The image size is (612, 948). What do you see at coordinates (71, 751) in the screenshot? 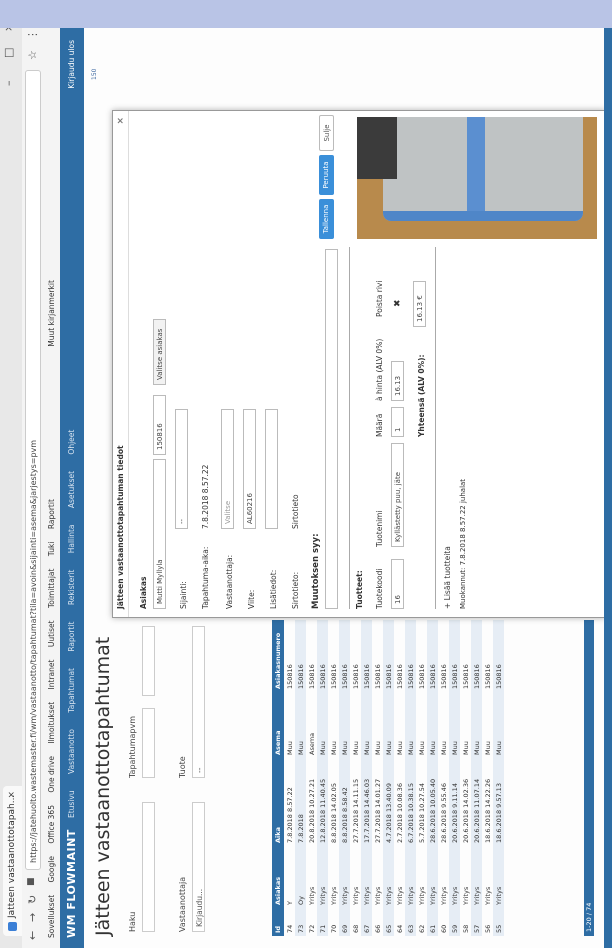
I see `nav-item: Vastaanotto` at bounding box center [71, 751].